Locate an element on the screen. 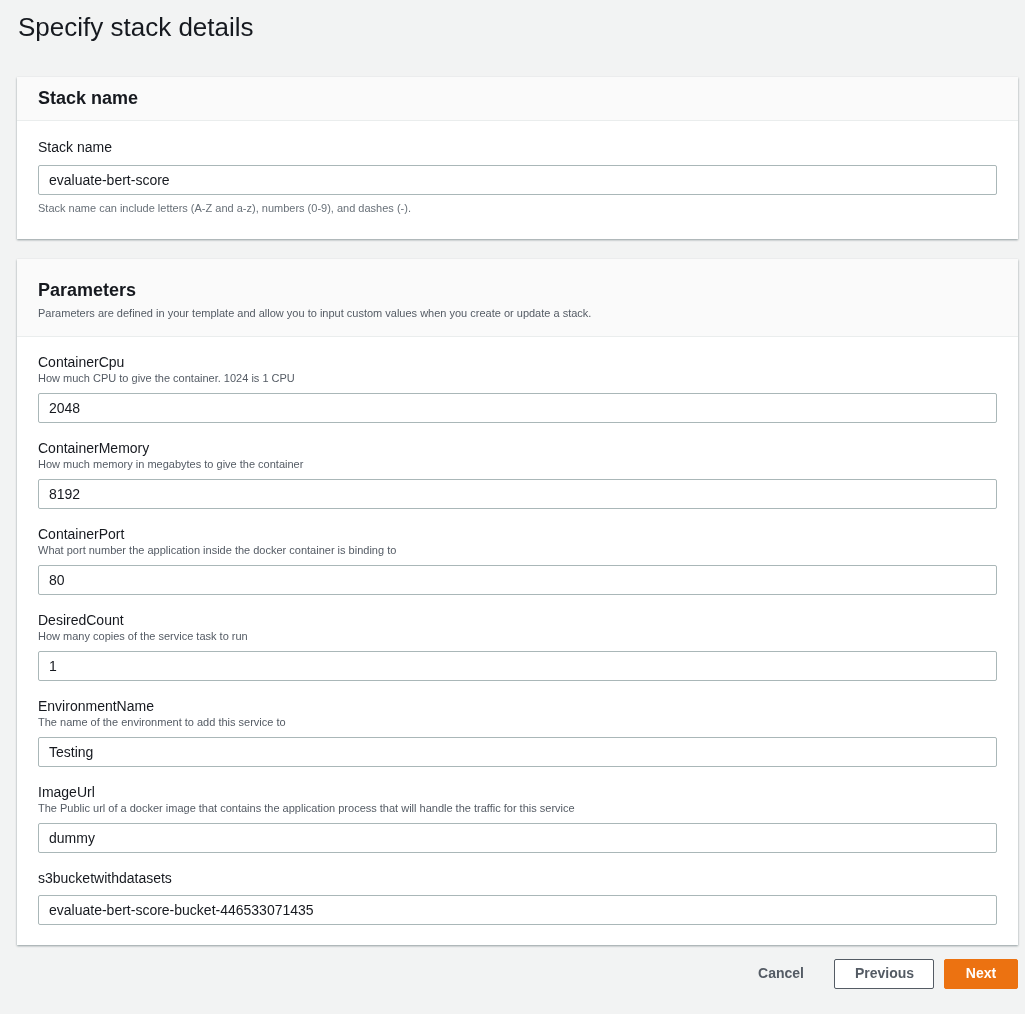 Image resolution: width=1025 pixels, height=1014 pixels. section-heading: Parameters is located at coordinates (88, 289).